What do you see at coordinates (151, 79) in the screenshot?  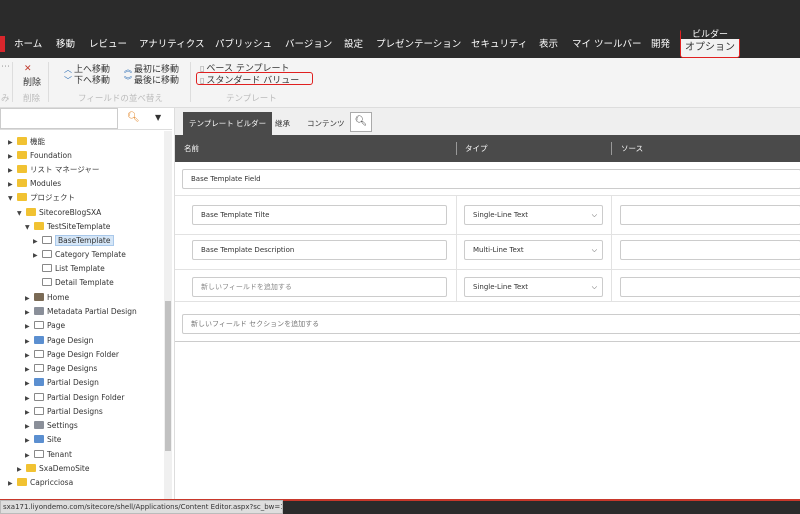 I see `move-last-button: ︾ 最後に移動` at bounding box center [151, 79].